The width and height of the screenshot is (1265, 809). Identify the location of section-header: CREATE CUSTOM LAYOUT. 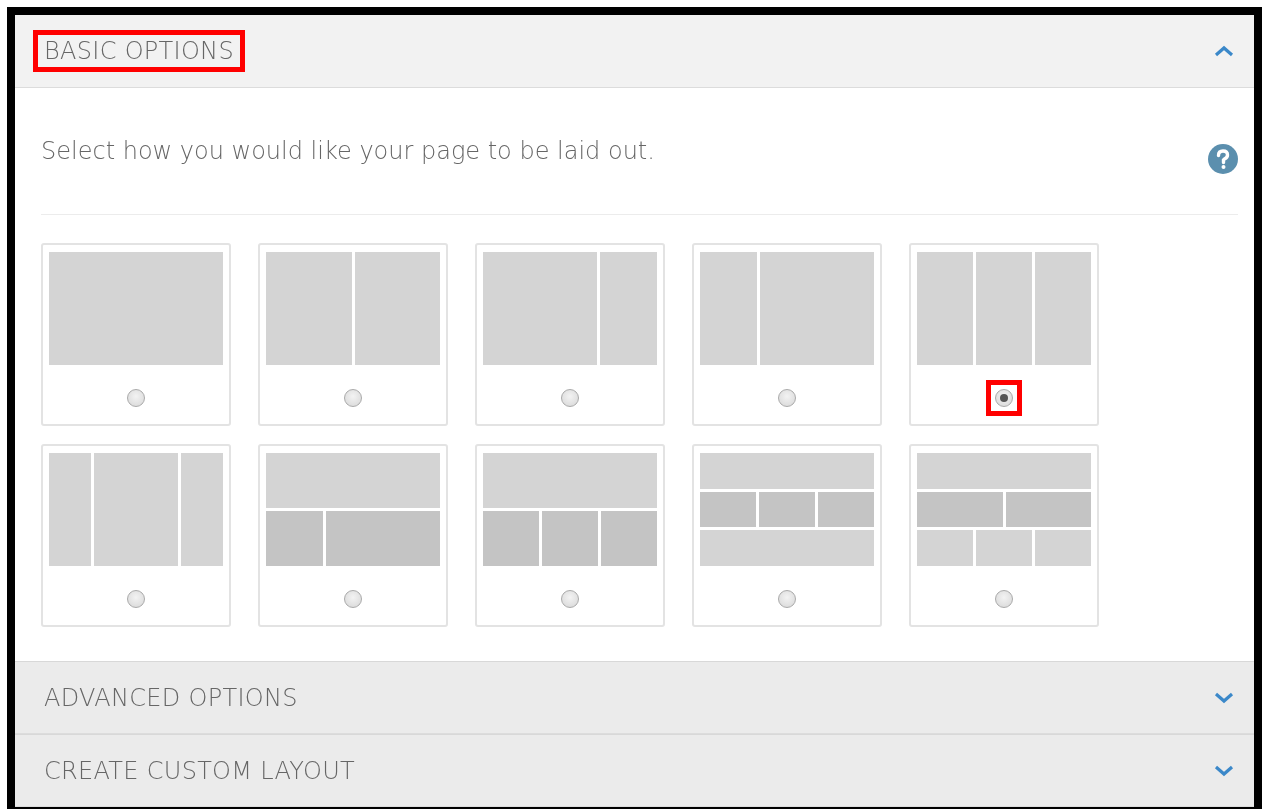
(634, 770).